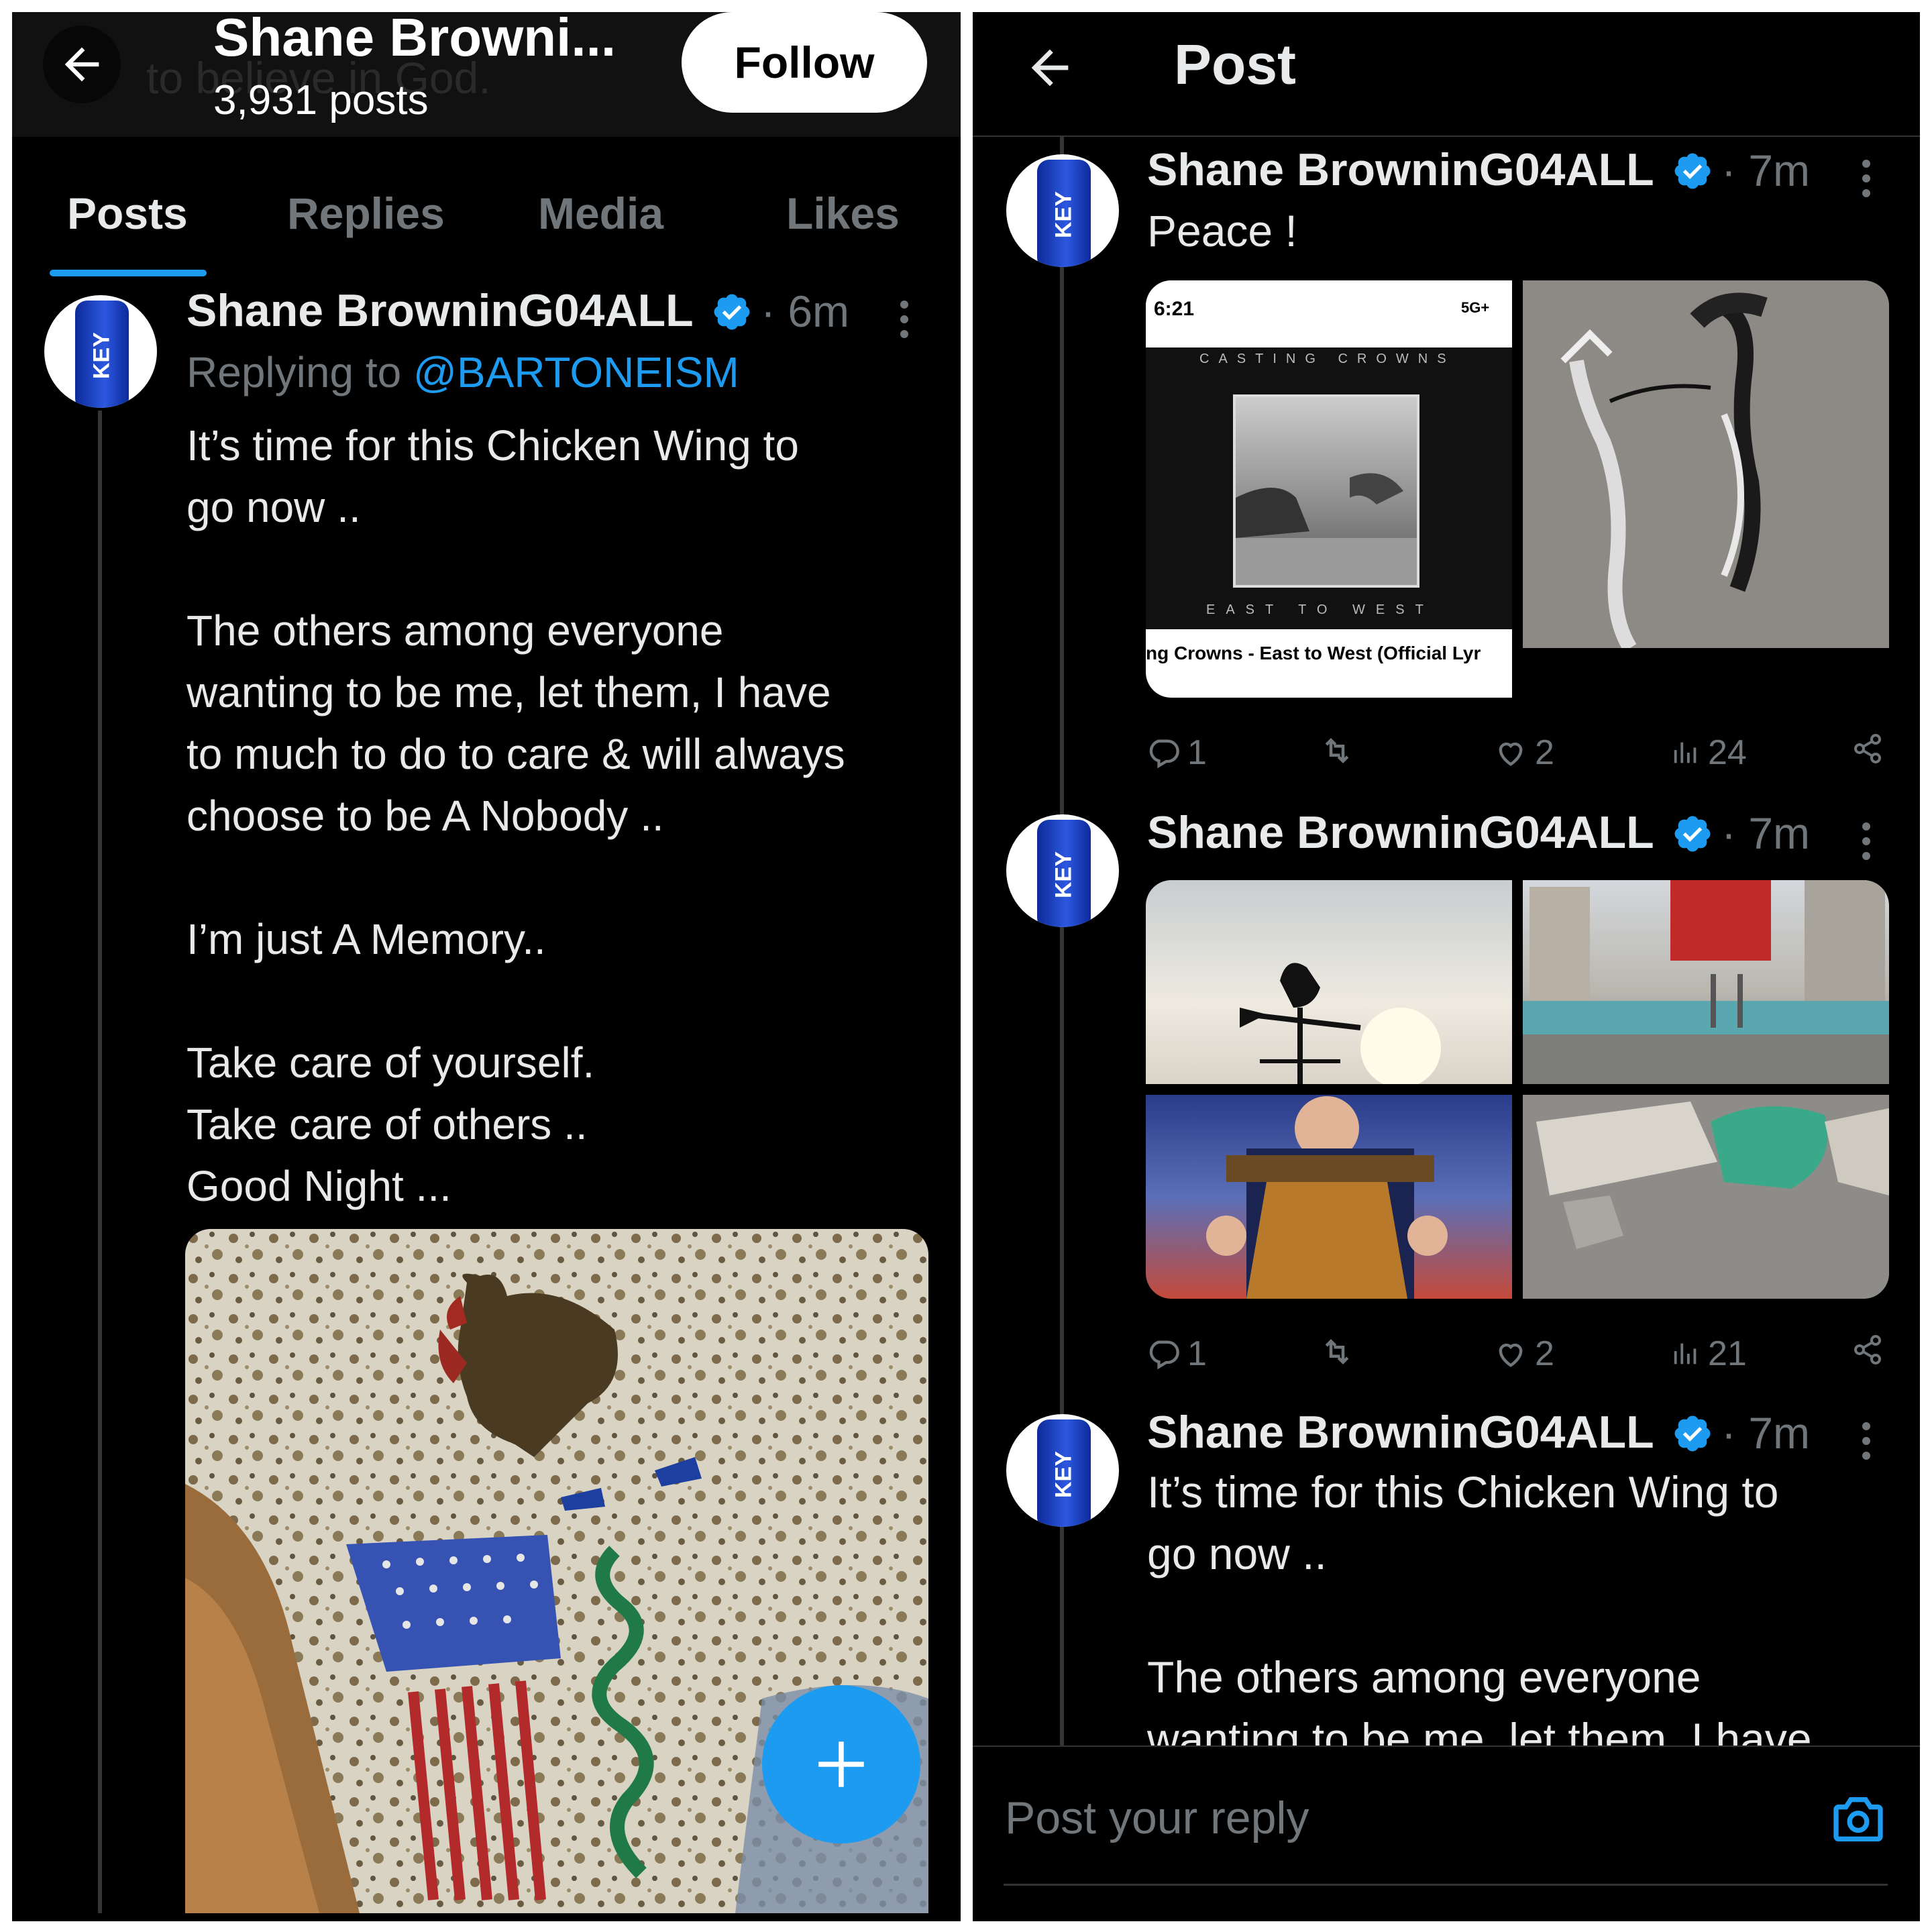  What do you see at coordinates (1727, 752) in the screenshot?
I see `views-count: 24` at bounding box center [1727, 752].